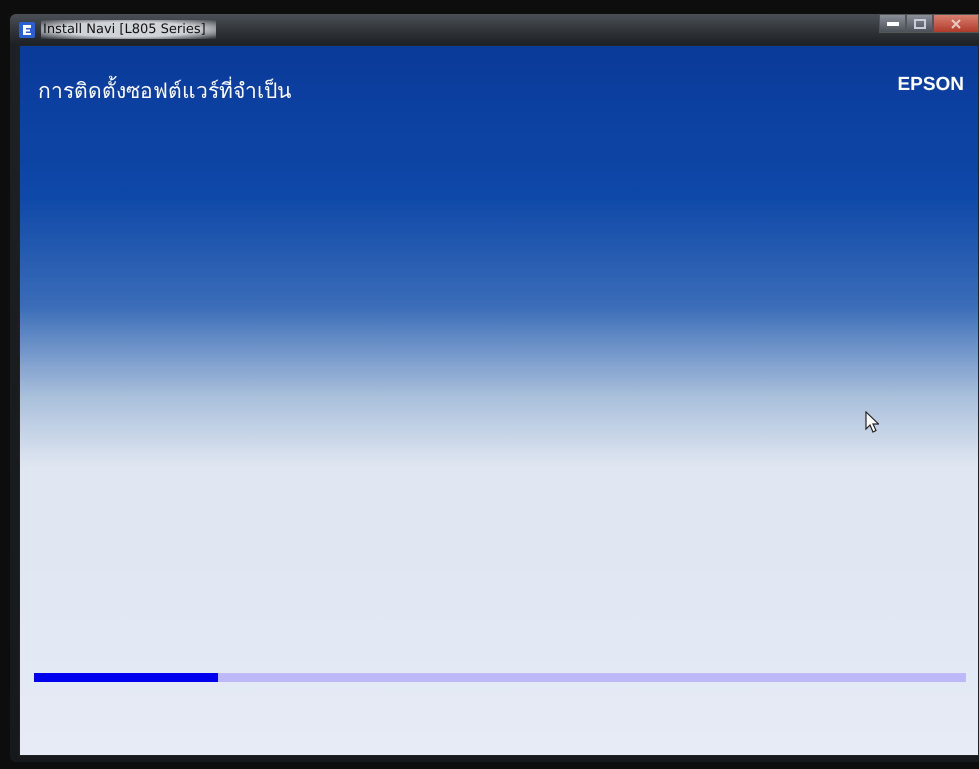 Image resolution: width=979 pixels, height=769 pixels. Describe the element at coordinates (164, 90) in the screenshot. I see `page-title: การติดตั้งซอฟต์แวร์ที่จำเป็น` at that location.